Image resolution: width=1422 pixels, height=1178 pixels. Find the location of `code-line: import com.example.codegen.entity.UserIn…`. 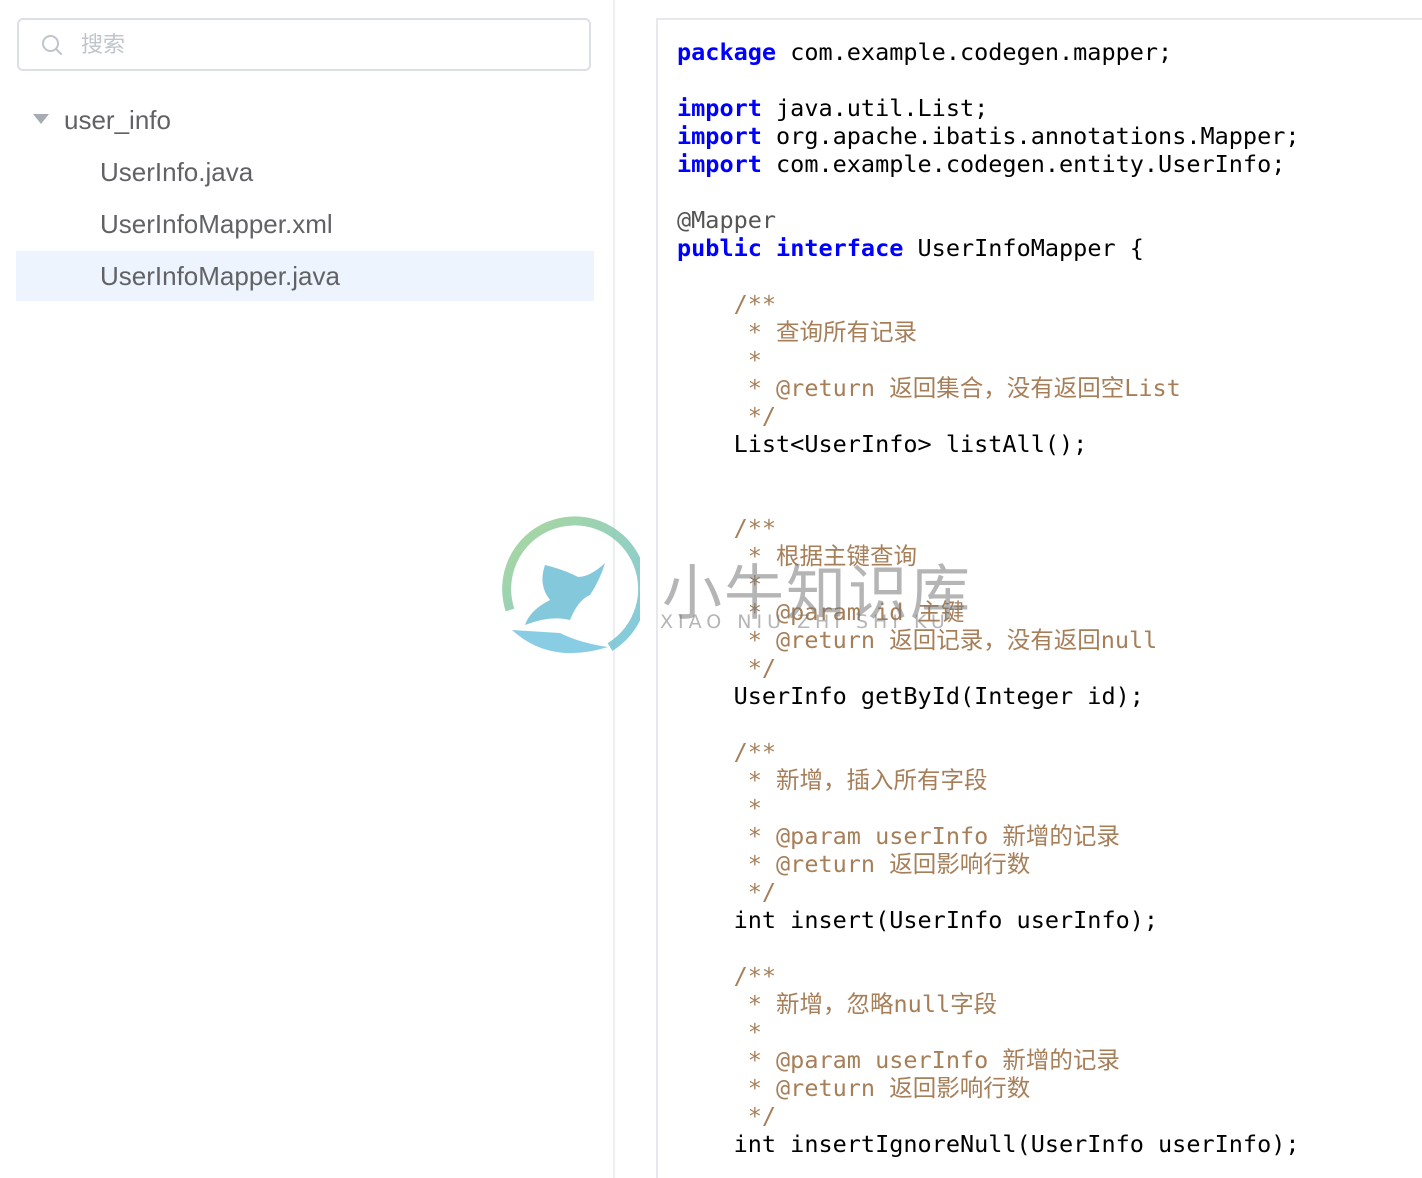

code-line: import com.example.codegen.entity.UserIn… is located at coordinates (988, 164).